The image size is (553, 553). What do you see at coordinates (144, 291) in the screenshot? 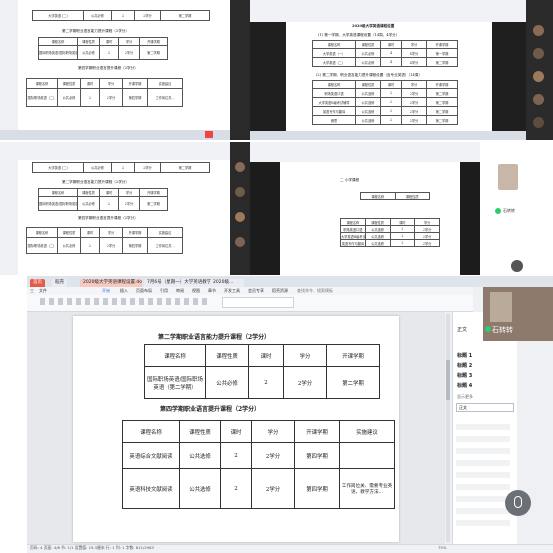
I see `menu-item: 页面布局` at bounding box center [144, 291].